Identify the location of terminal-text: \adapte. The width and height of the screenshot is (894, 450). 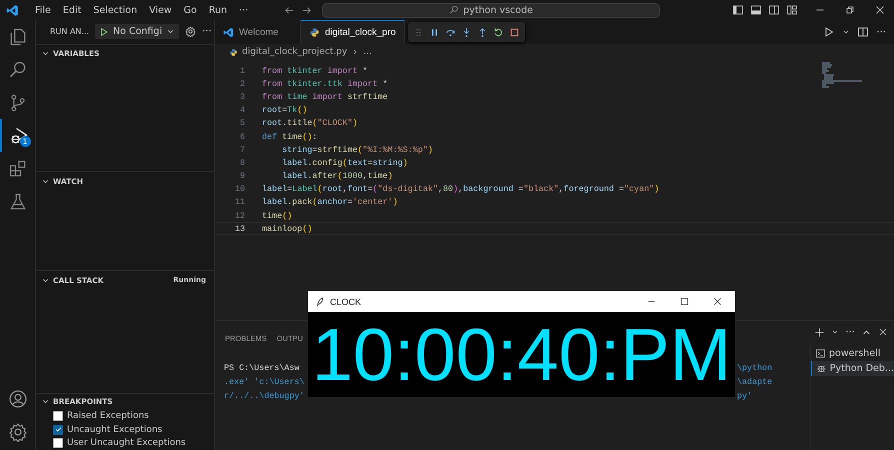
(755, 382).